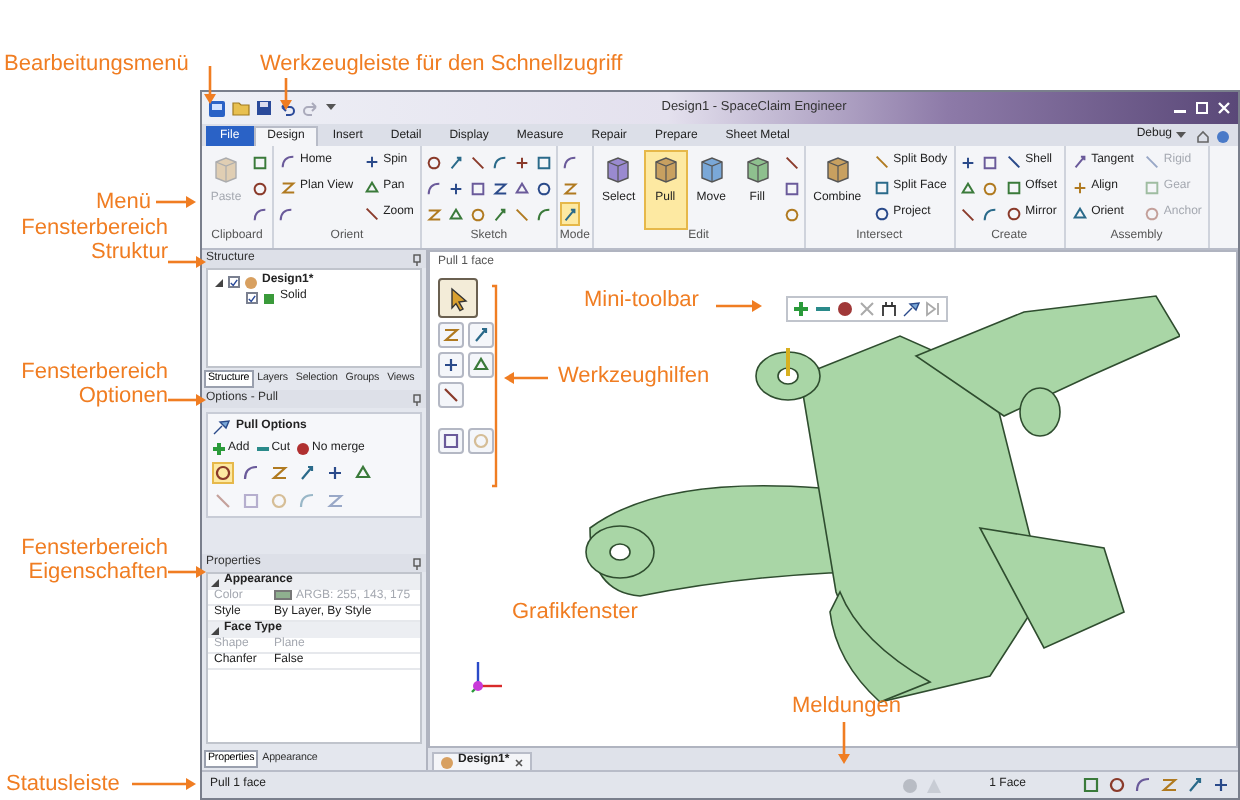 This screenshot has width=1240, height=800. I want to click on save-icon, so click(264, 108).